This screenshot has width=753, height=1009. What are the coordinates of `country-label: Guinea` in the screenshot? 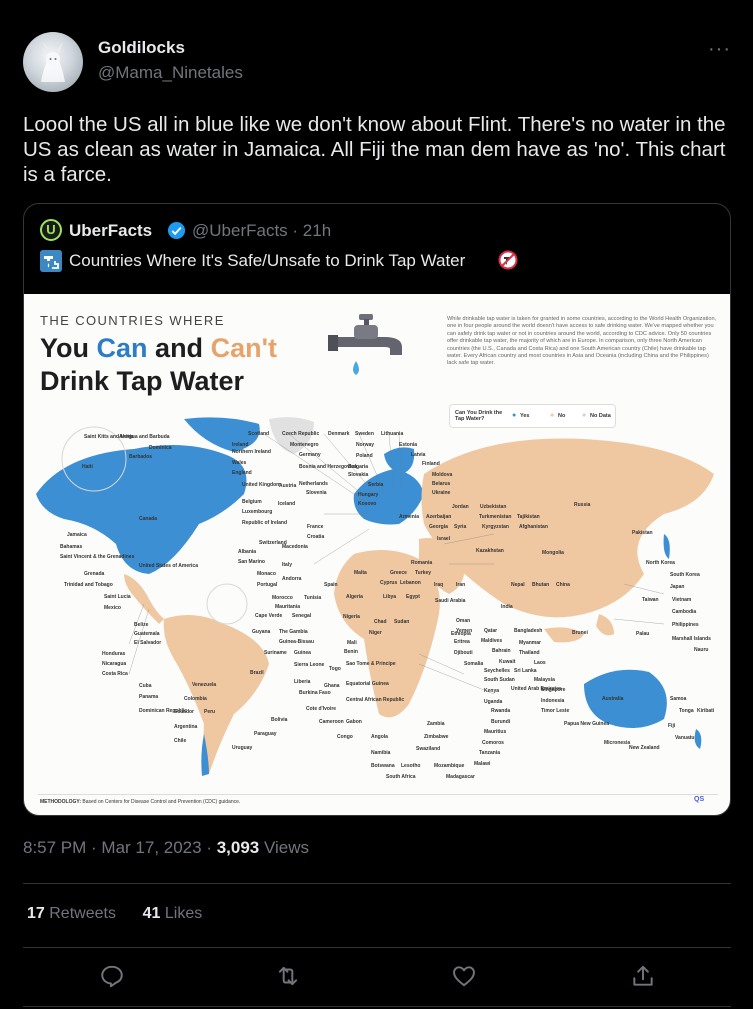 It's located at (302, 653).